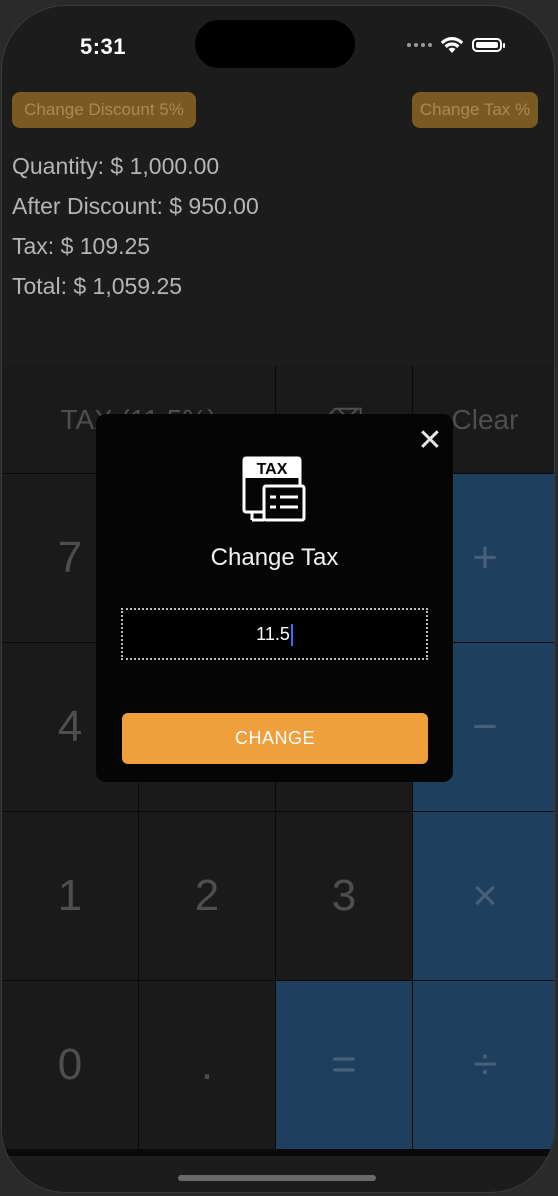 This screenshot has height=1196, width=558. What do you see at coordinates (135, 206) in the screenshot?
I see `after-discount-line: After Discount: $ 950.00` at bounding box center [135, 206].